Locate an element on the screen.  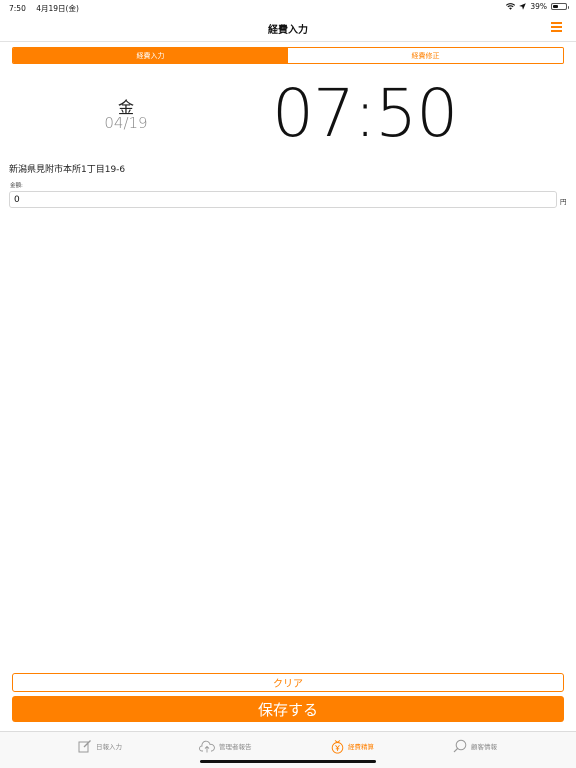
tab-expense-settlement: 経費精算 is located at coordinates (352, 746).